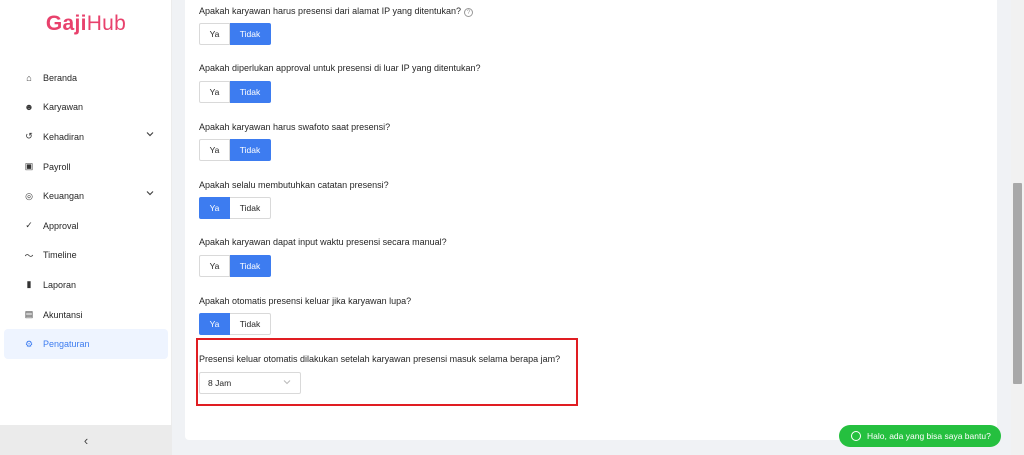  I want to click on sidebar-collapse-button: ‹, so click(86, 440).